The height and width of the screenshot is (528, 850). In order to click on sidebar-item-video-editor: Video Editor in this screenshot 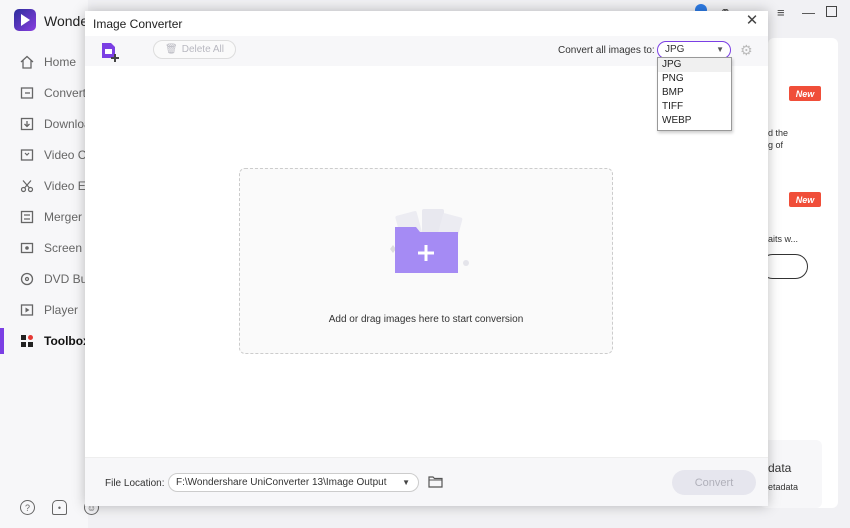, I will do `click(44, 186)`.